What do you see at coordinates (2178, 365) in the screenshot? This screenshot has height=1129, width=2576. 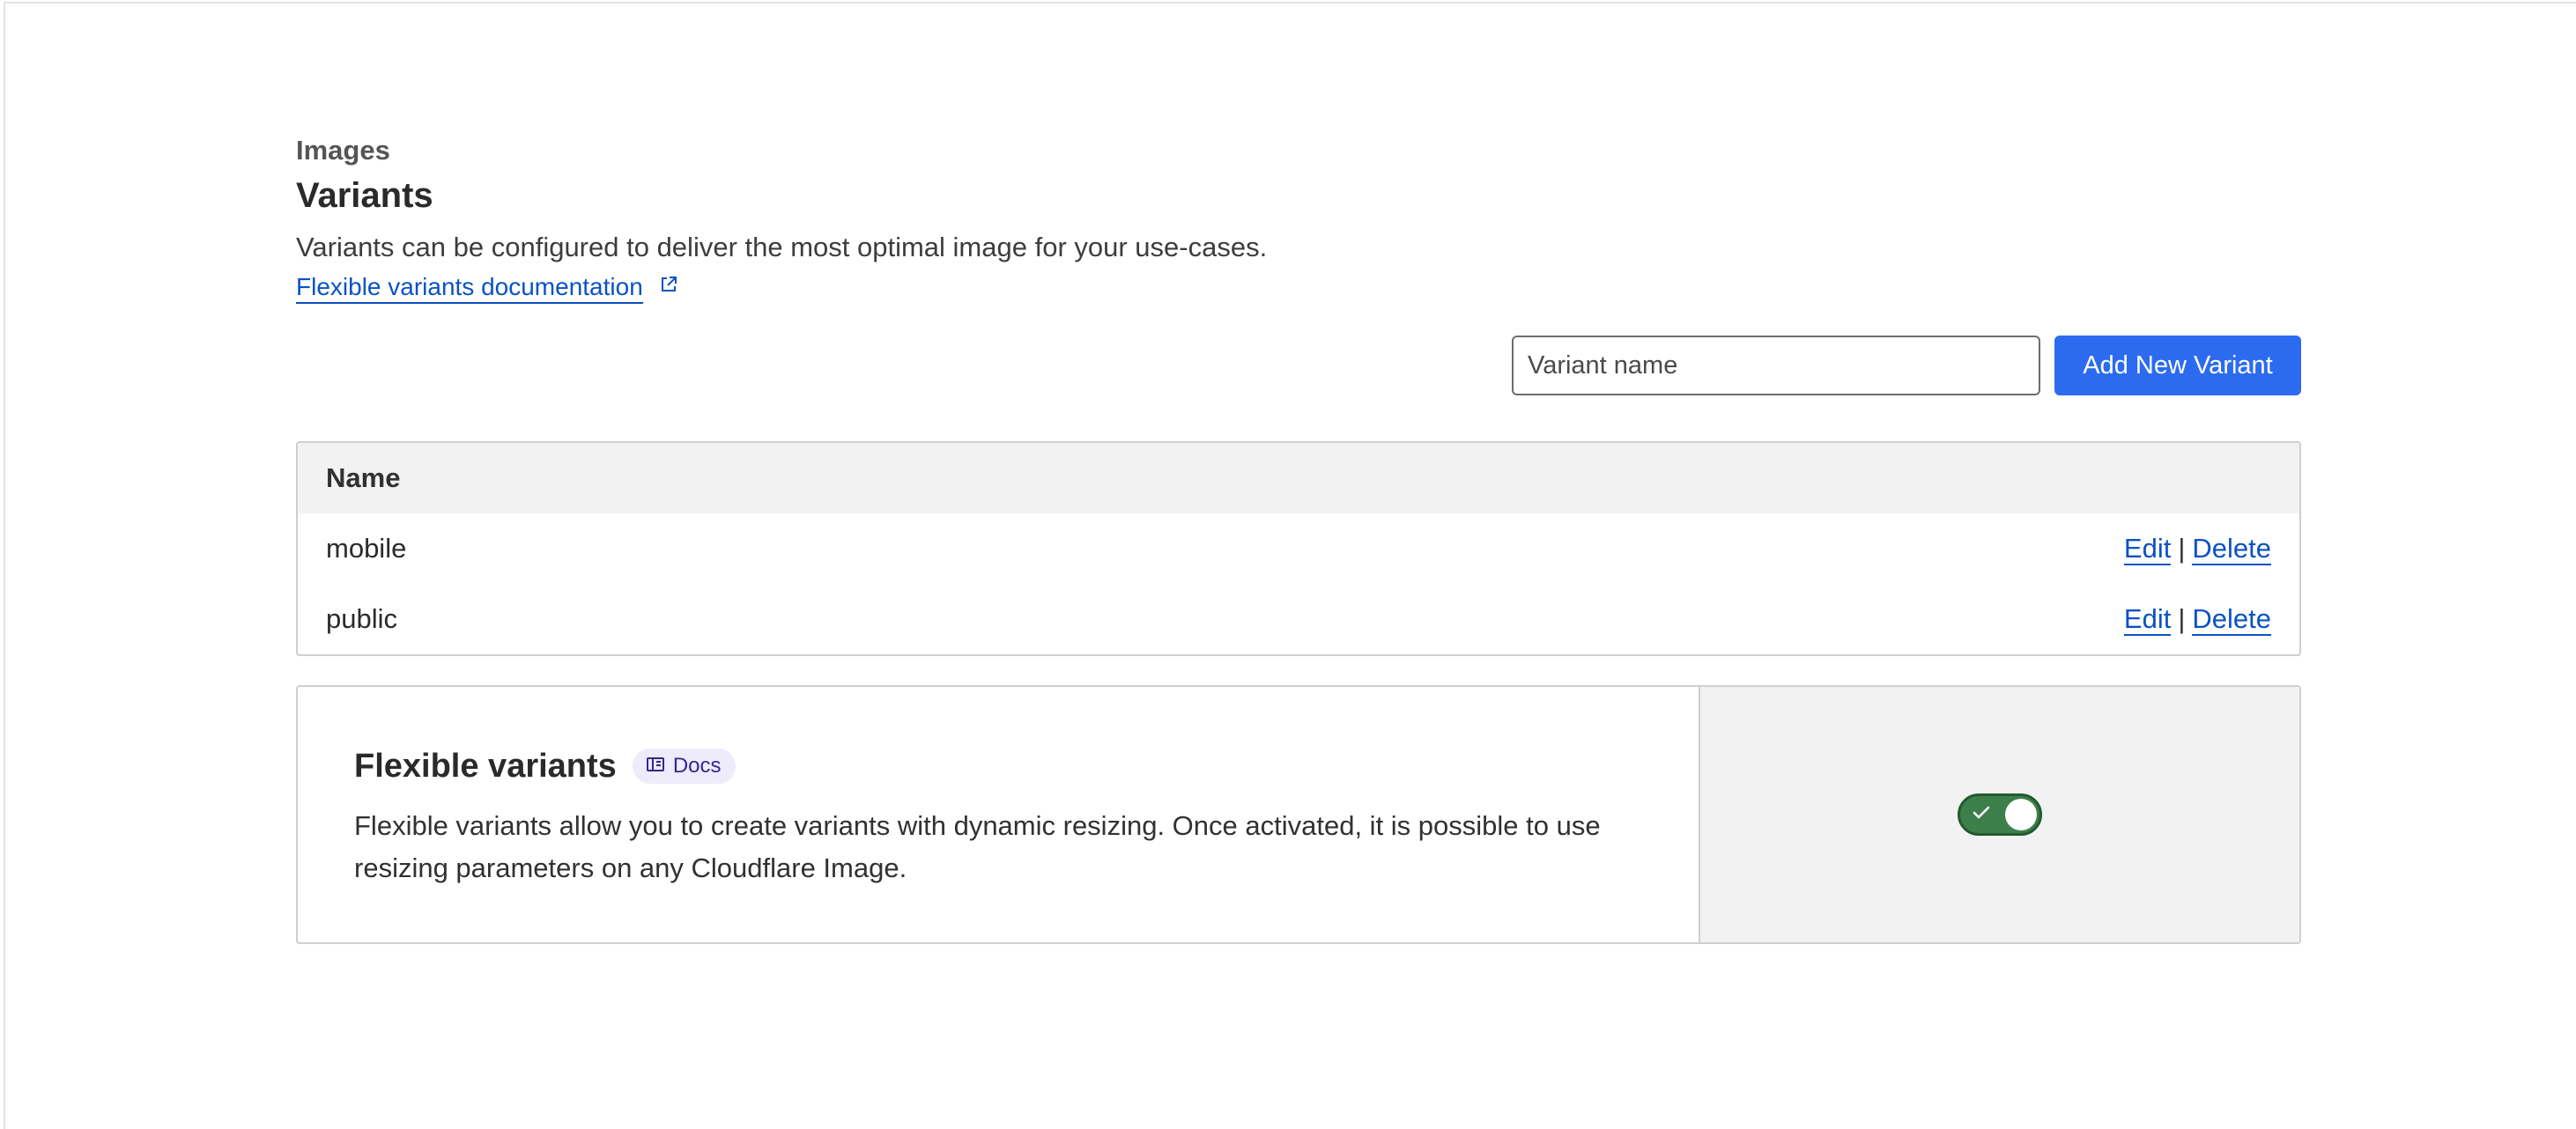 I see `add-new-variant-button: Add New Variant` at bounding box center [2178, 365].